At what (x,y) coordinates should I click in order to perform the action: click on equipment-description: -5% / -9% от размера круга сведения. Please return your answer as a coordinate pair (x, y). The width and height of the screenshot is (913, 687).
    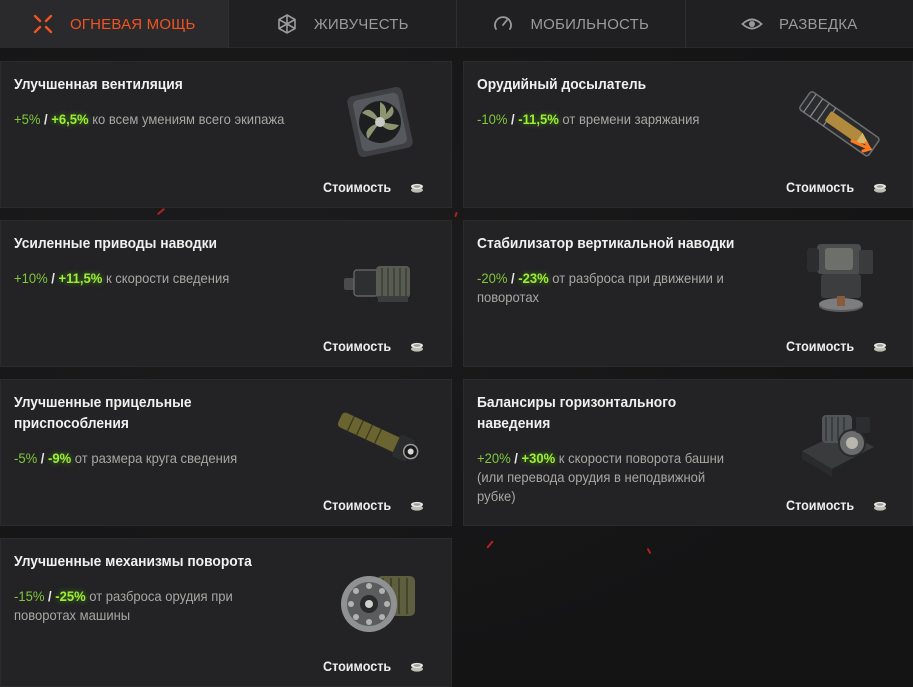
    Looking at the image, I should click on (158, 458).